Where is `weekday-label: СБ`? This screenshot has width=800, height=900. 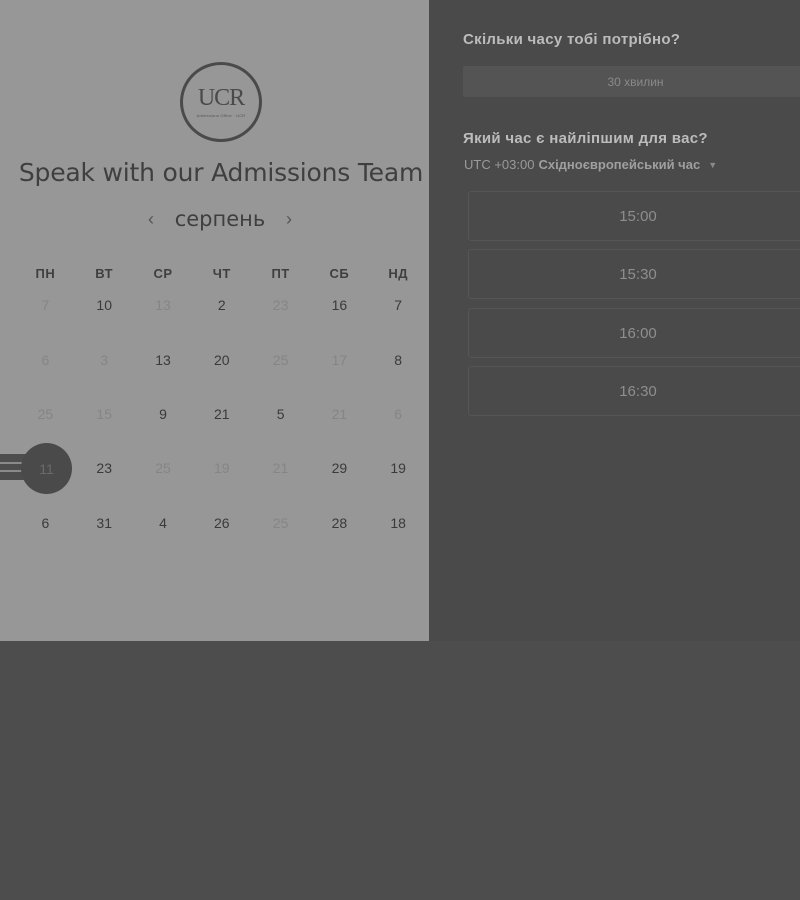 weekday-label: СБ is located at coordinates (339, 273).